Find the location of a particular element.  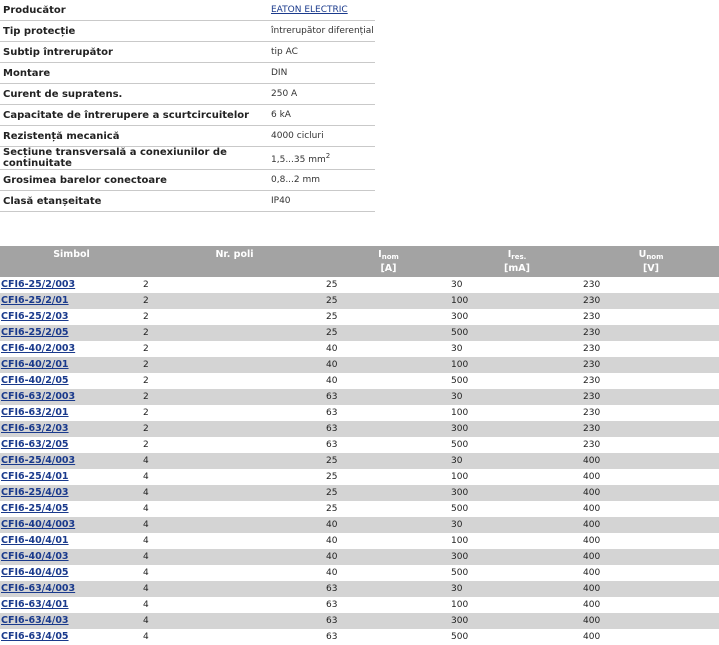

table-row: CFI6-40/4/003 4 40 30 400 is located at coordinates (359, 525).